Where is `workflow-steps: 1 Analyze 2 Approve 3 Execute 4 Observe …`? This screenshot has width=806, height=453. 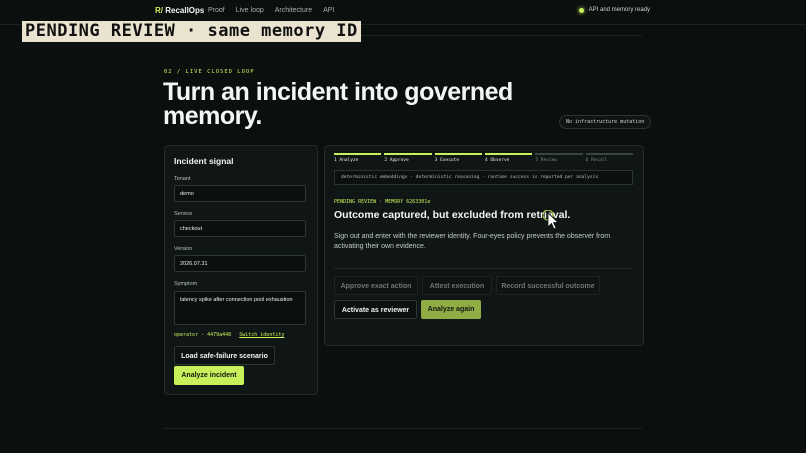 workflow-steps: 1 Analyze 2 Approve 3 Execute 4 Observe … is located at coordinates (483, 159).